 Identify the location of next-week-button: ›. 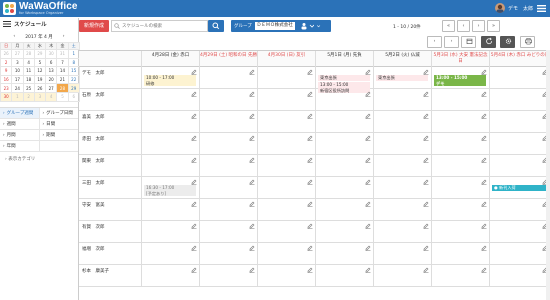
(451, 42).